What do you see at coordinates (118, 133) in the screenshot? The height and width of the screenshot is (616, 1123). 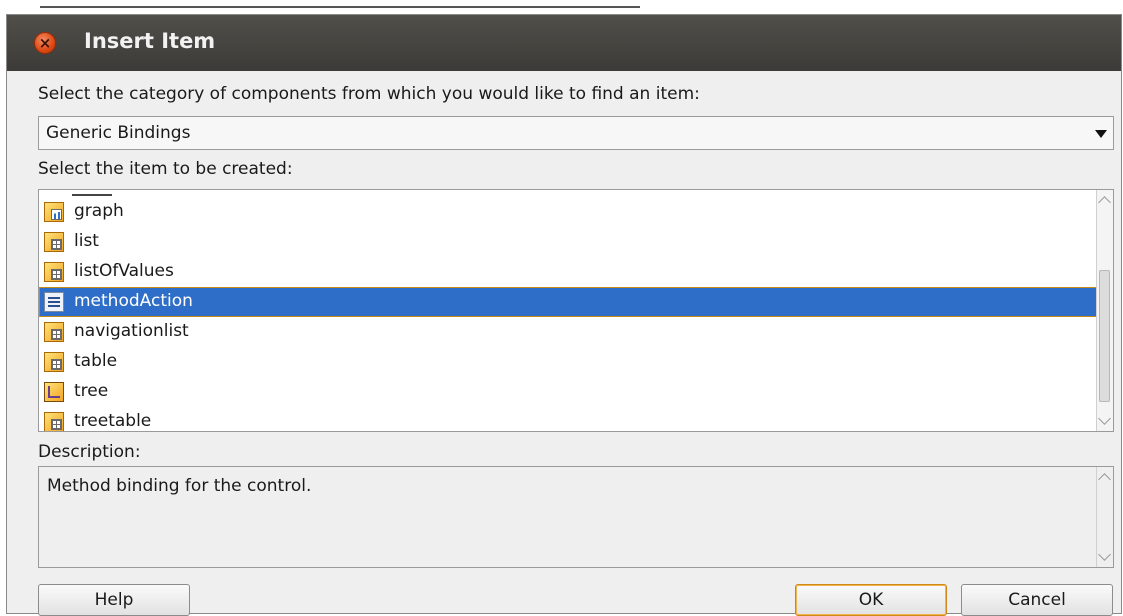 I see `category-selected-value: Generic Bindings` at bounding box center [118, 133].